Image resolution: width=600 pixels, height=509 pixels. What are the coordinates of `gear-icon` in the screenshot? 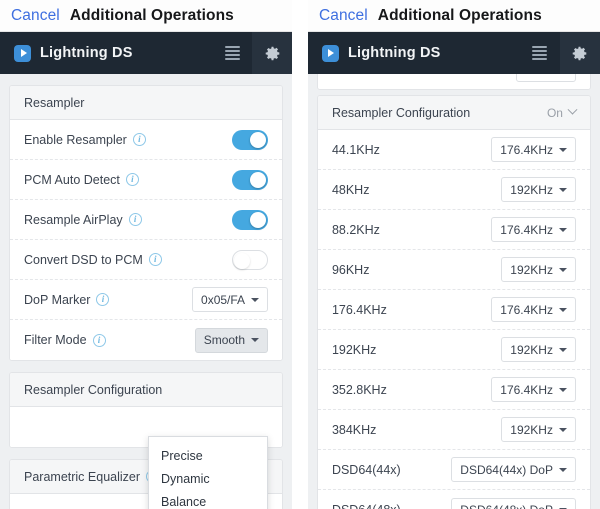 It's located at (580, 53).